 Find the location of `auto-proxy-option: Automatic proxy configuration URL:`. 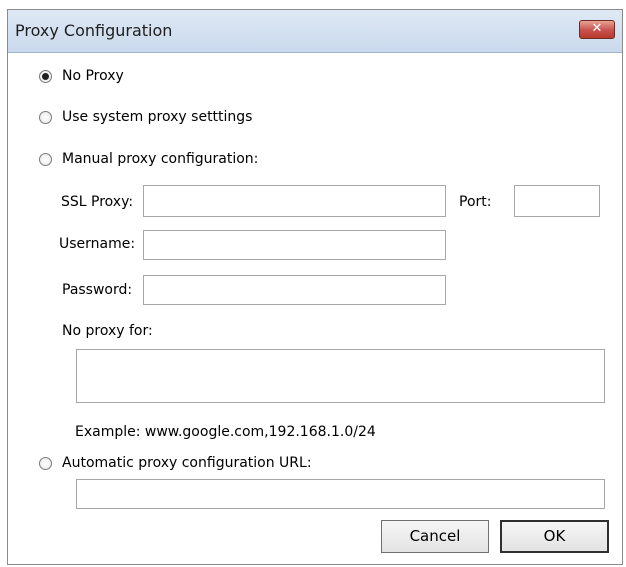

auto-proxy-option: Automatic proxy configuration URL: is located at coordinates (175, 463).